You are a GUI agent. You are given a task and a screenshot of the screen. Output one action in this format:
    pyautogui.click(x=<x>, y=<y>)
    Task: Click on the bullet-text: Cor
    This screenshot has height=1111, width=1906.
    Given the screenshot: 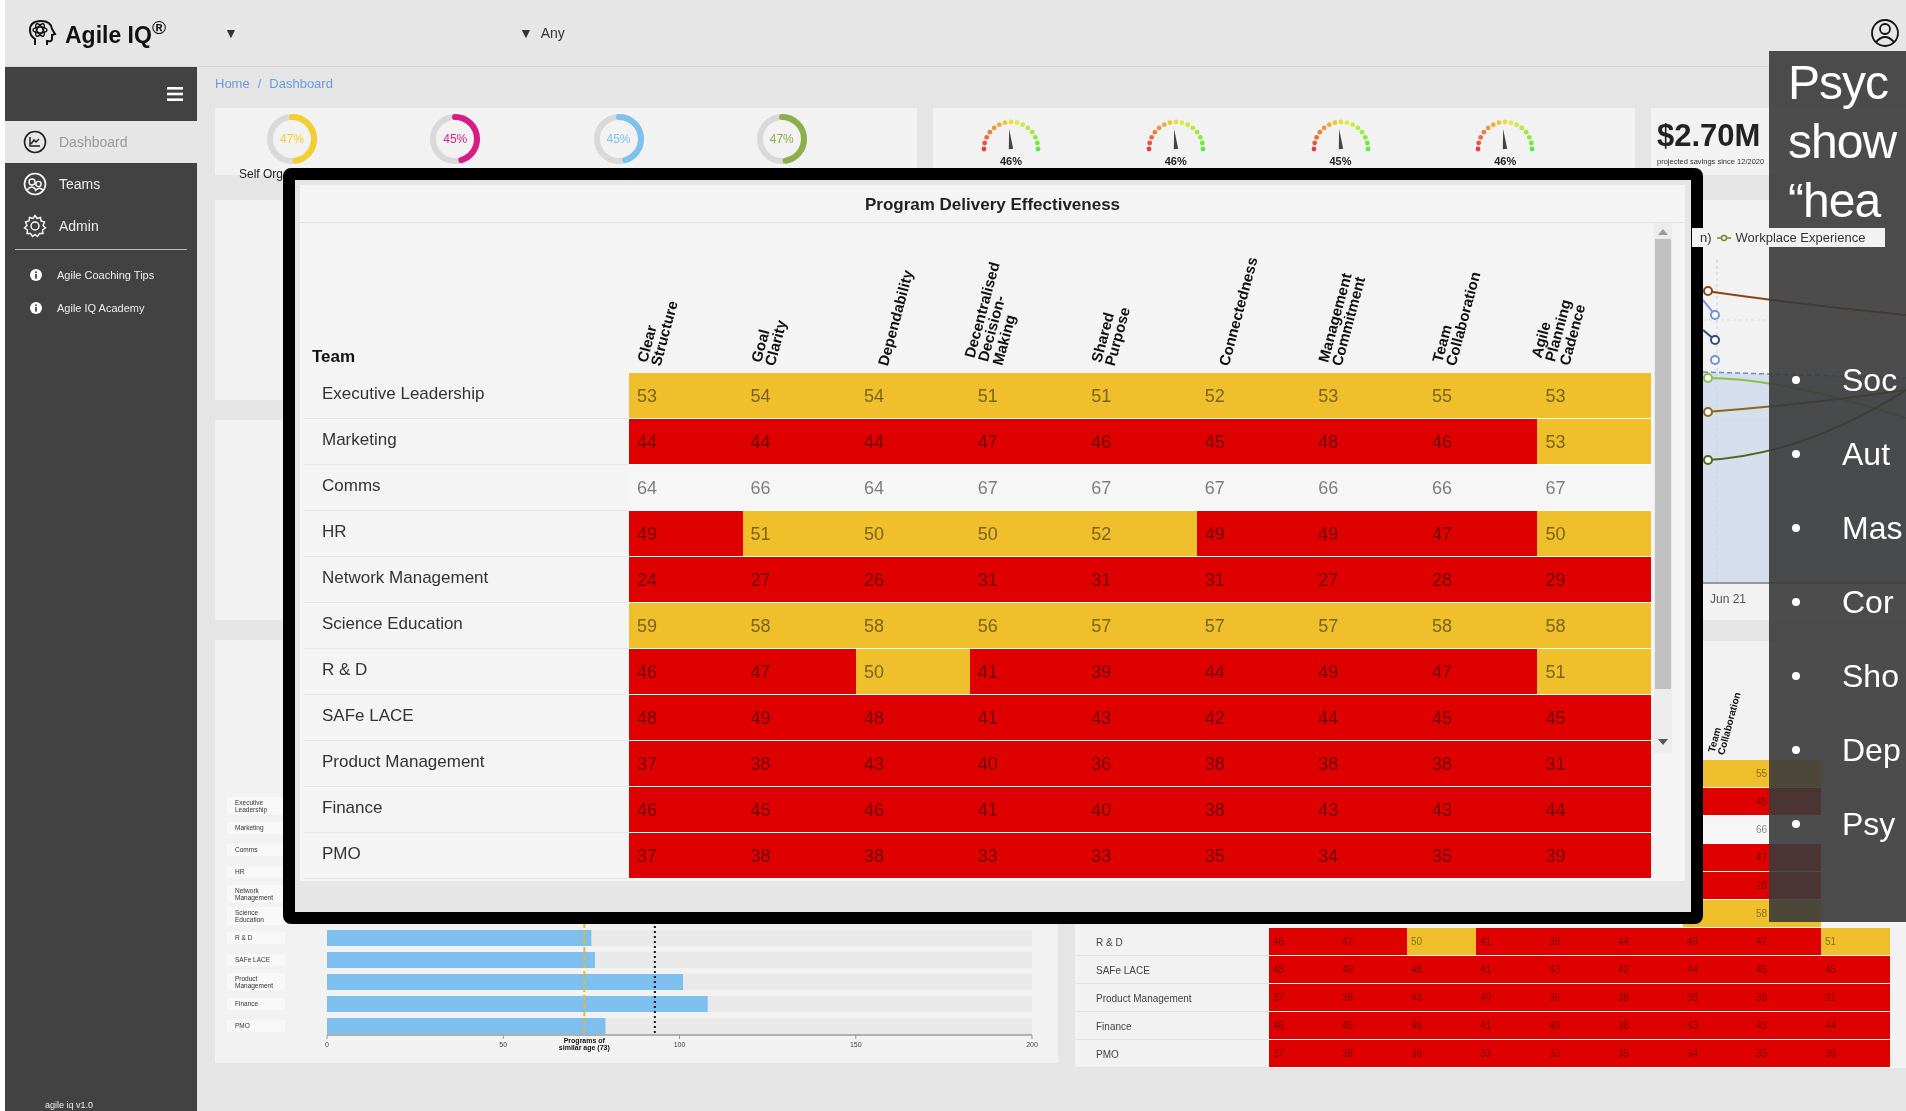 What is the action you would take?
    pyautogui.click(x=1868, y=602)
    